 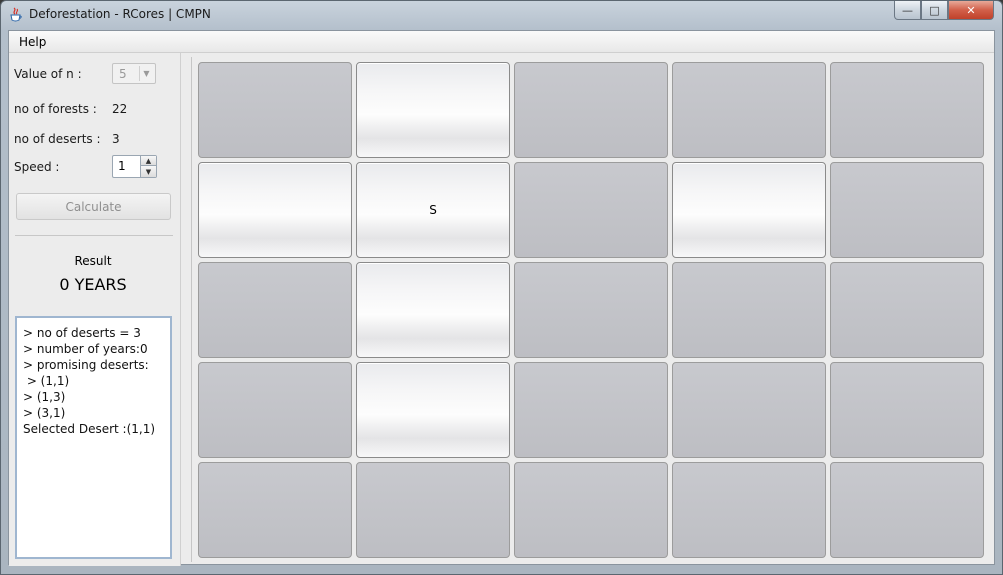 What do you see at coordinates (44, 413) in the screenshot?
I see `log-line: > (3,1)` at bounding box center [44, 413].